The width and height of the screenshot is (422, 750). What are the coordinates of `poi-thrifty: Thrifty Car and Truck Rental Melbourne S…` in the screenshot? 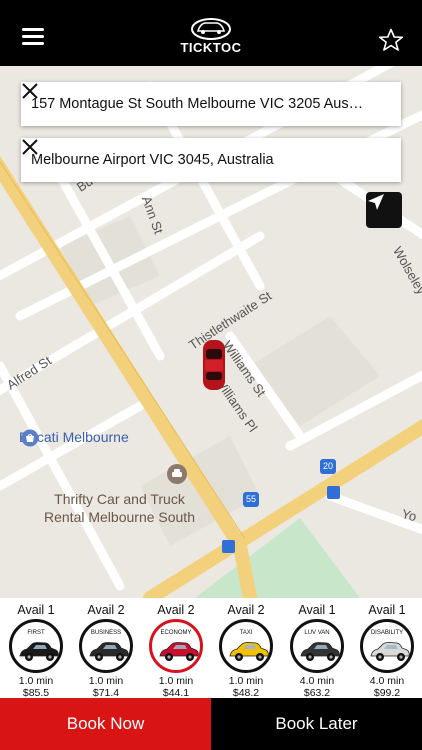 It's located at (119, 508).